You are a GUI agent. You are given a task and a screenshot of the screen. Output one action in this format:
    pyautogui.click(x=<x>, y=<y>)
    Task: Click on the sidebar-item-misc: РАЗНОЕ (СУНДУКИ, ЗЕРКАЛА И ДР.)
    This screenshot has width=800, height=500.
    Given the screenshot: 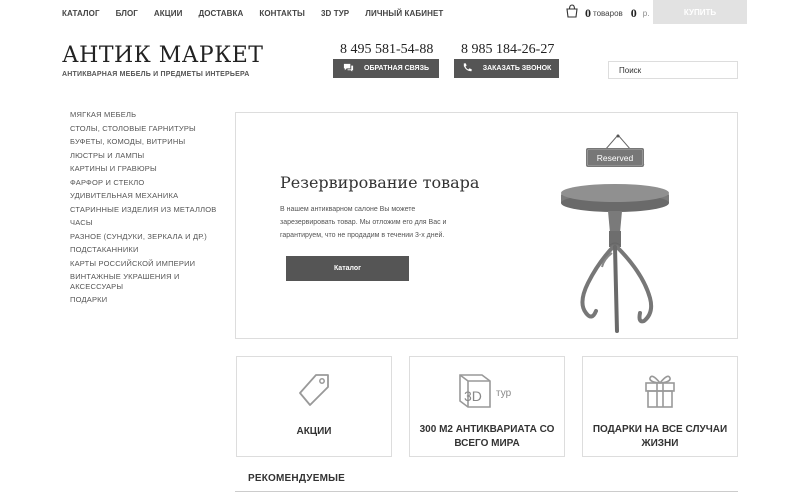 What is the action you would take?
    pyautogui.click(x=145, y=237)
    